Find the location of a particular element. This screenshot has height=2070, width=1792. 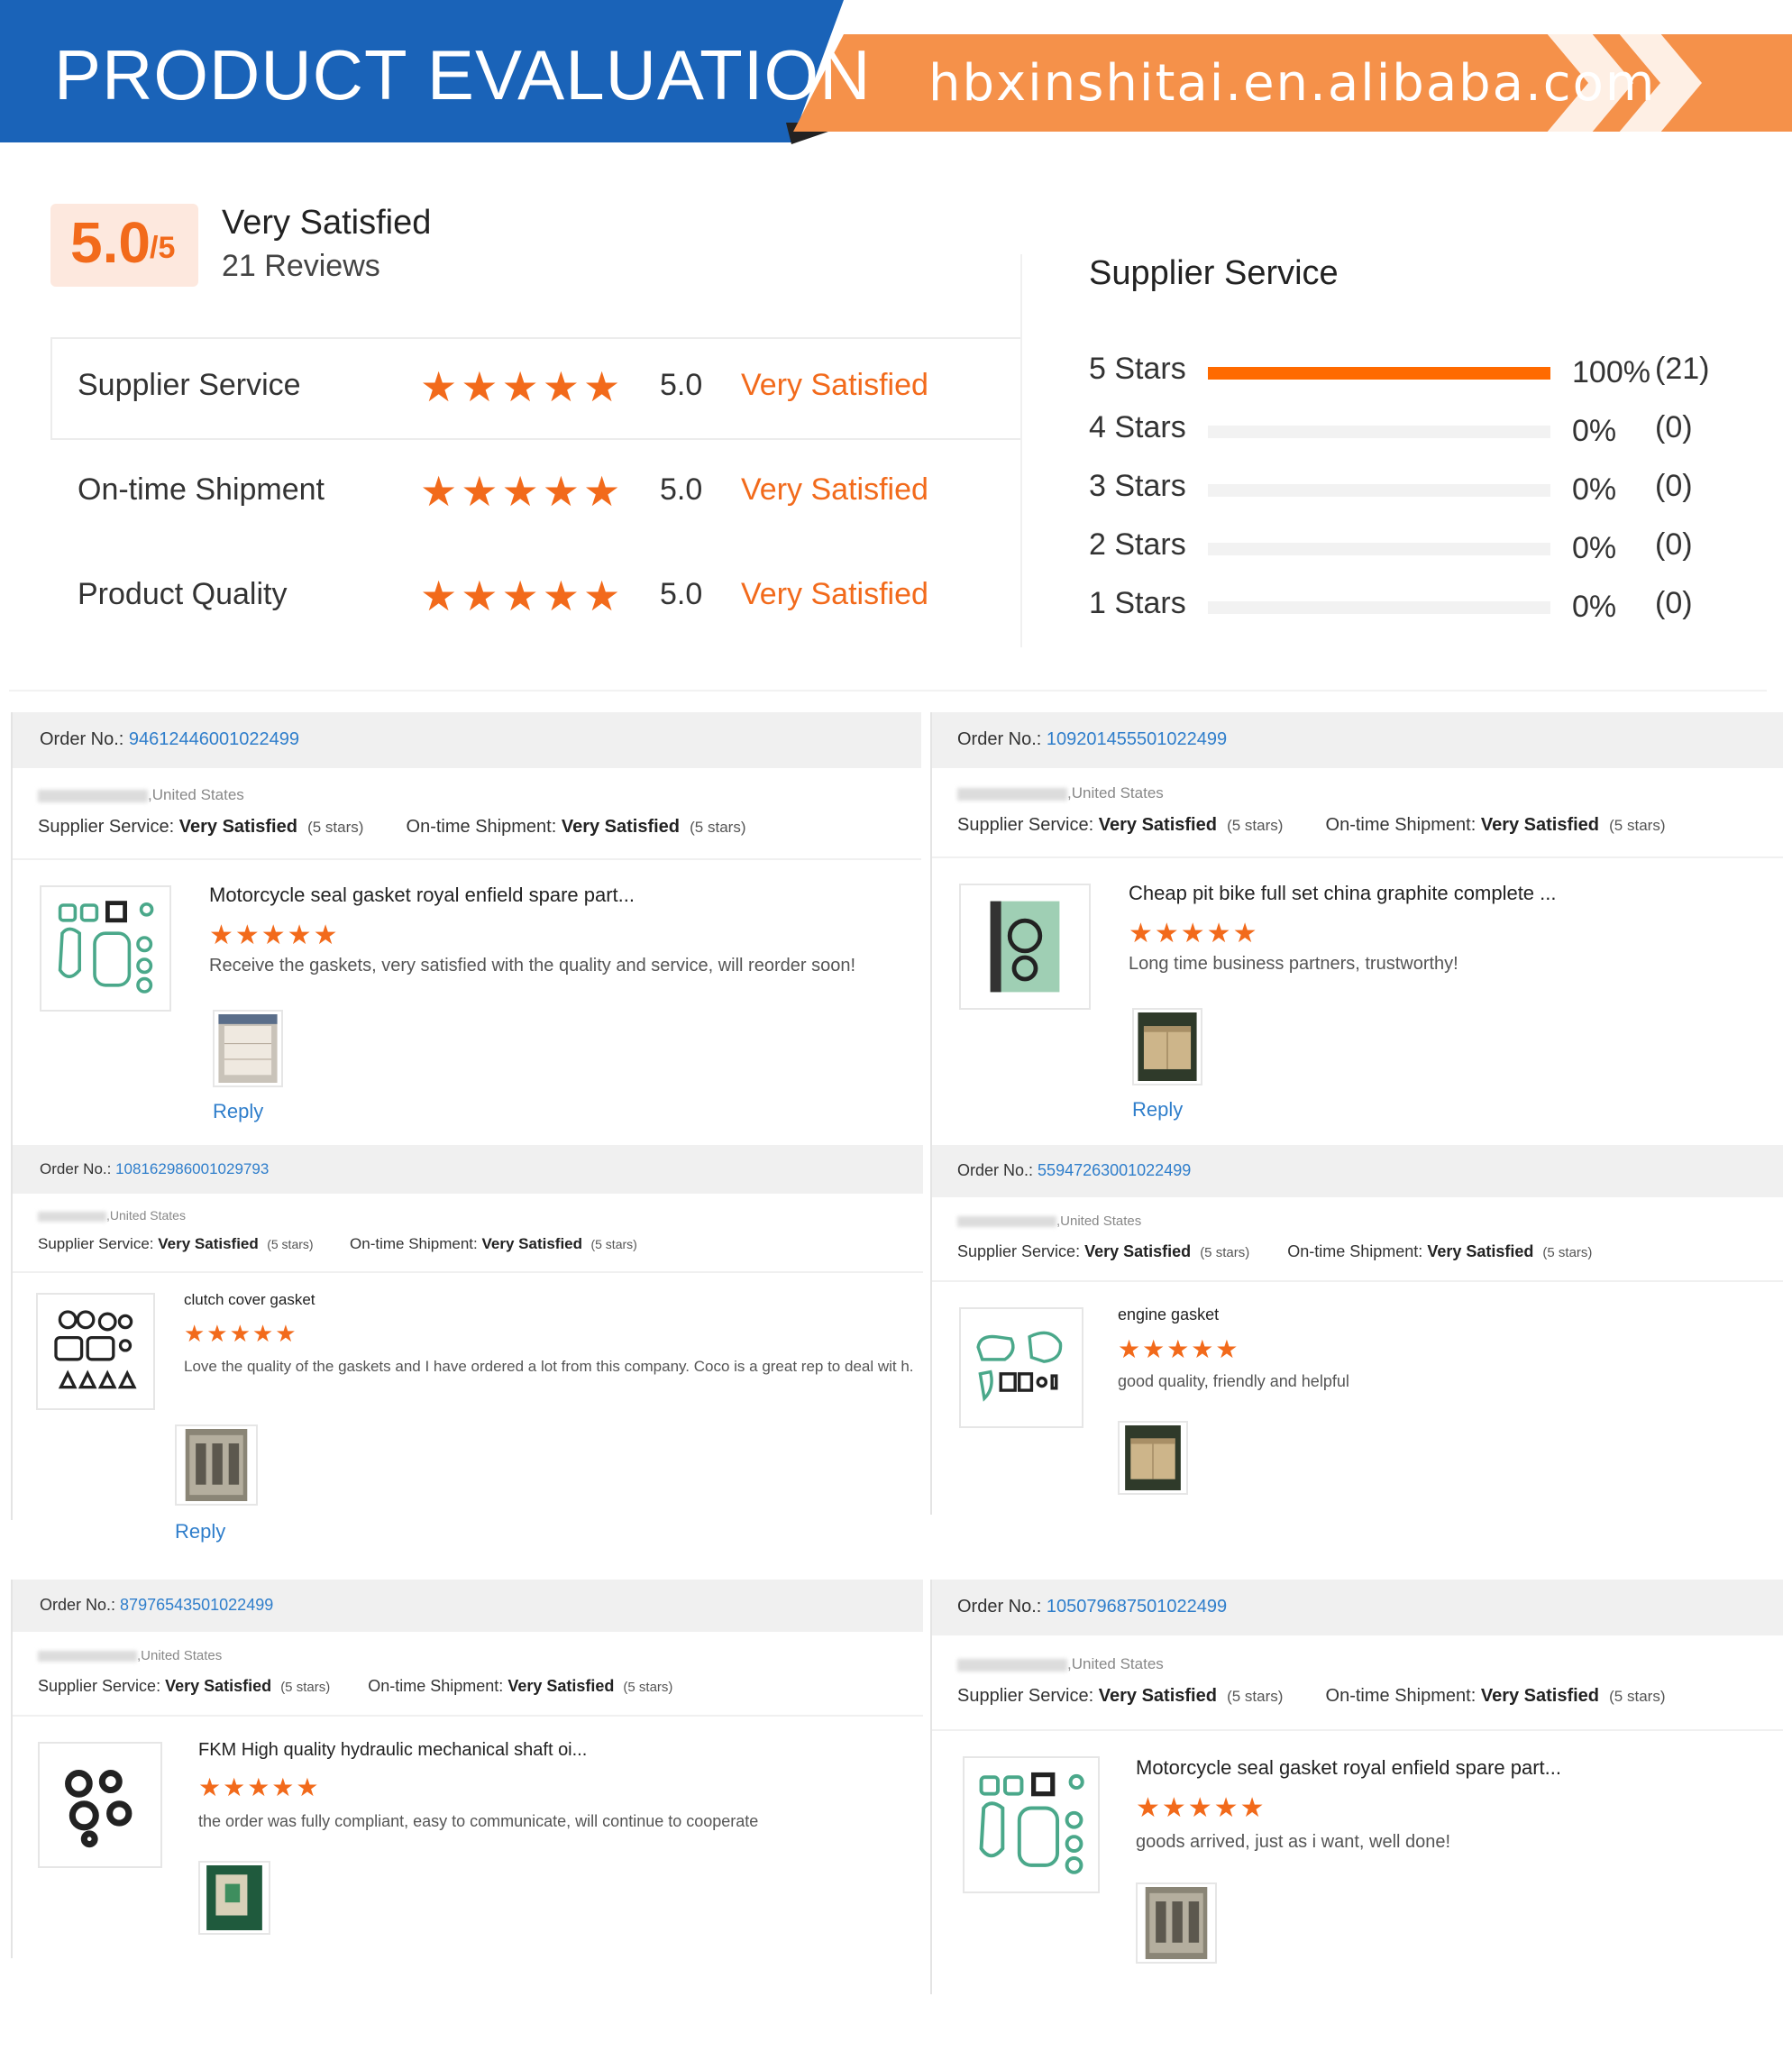

distribution-count: (0) is located at coordinates (1674, 603).